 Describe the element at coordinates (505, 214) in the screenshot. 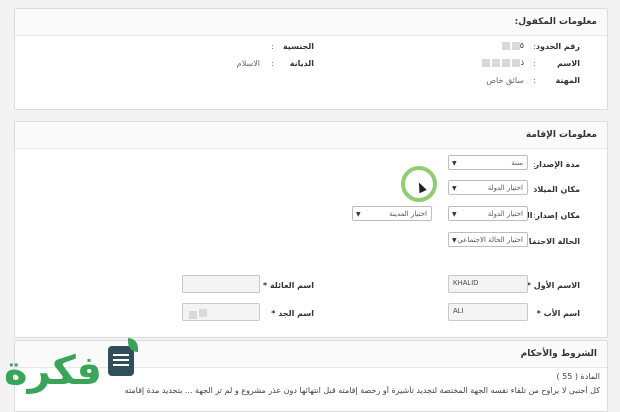

I see `passport-country-selected: اختيار الدولة` at that location.